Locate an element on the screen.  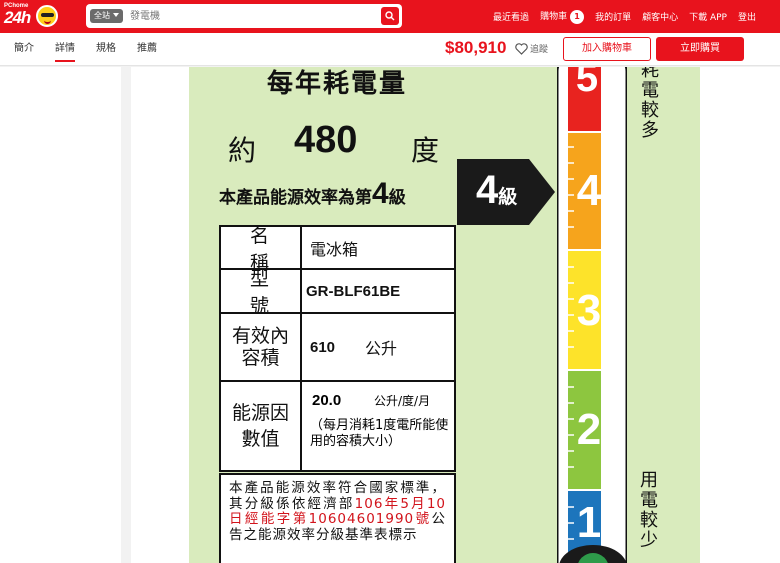
scale-label-3: 3 is located at coordinates (589, 310).